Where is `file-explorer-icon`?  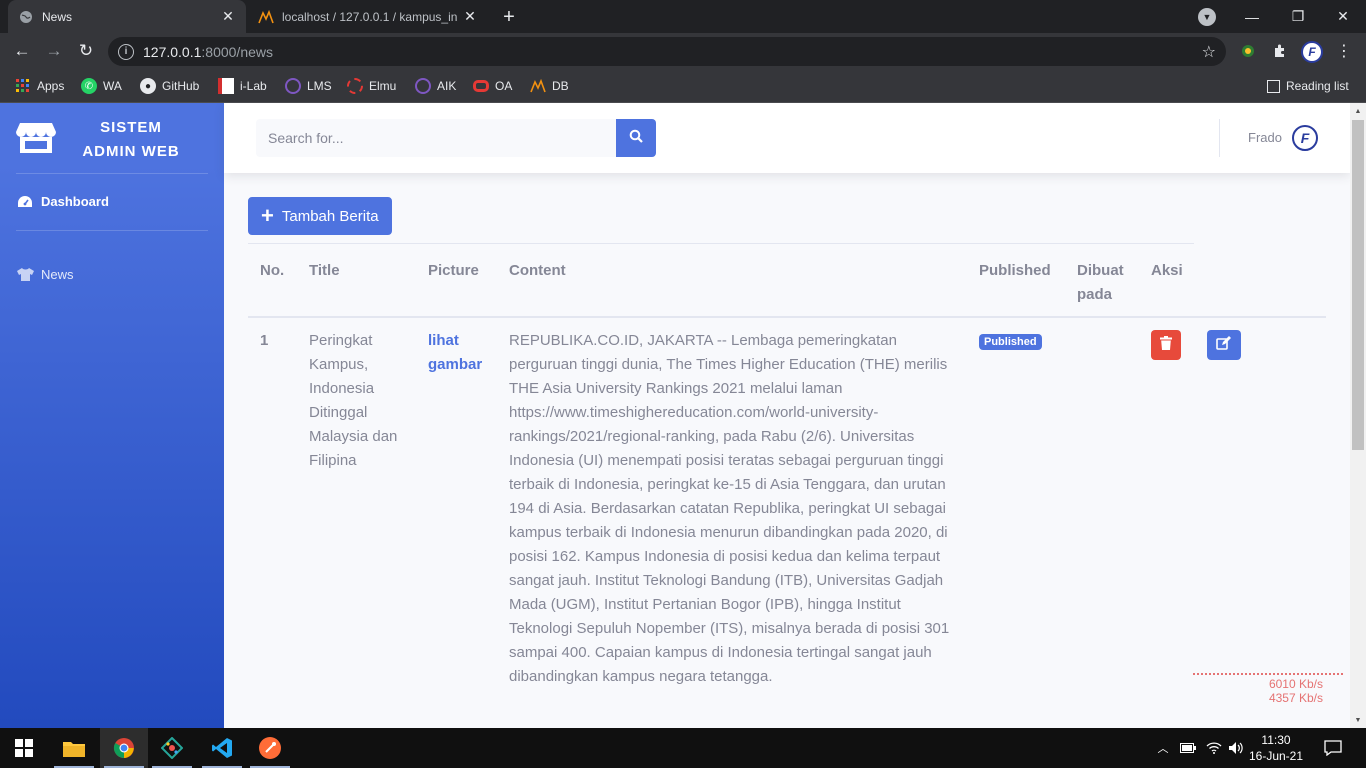
file-explorer-icon is located at coordinates (74, 748).